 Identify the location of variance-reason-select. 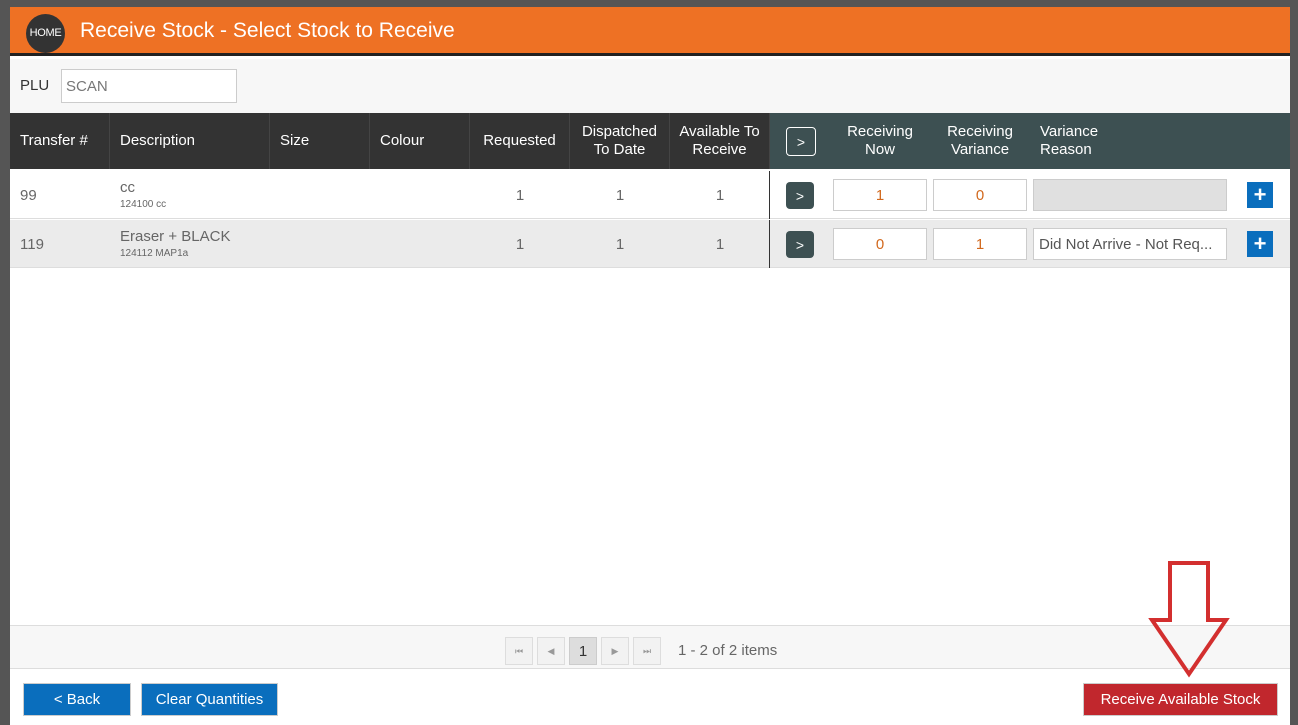
(1130, 195).